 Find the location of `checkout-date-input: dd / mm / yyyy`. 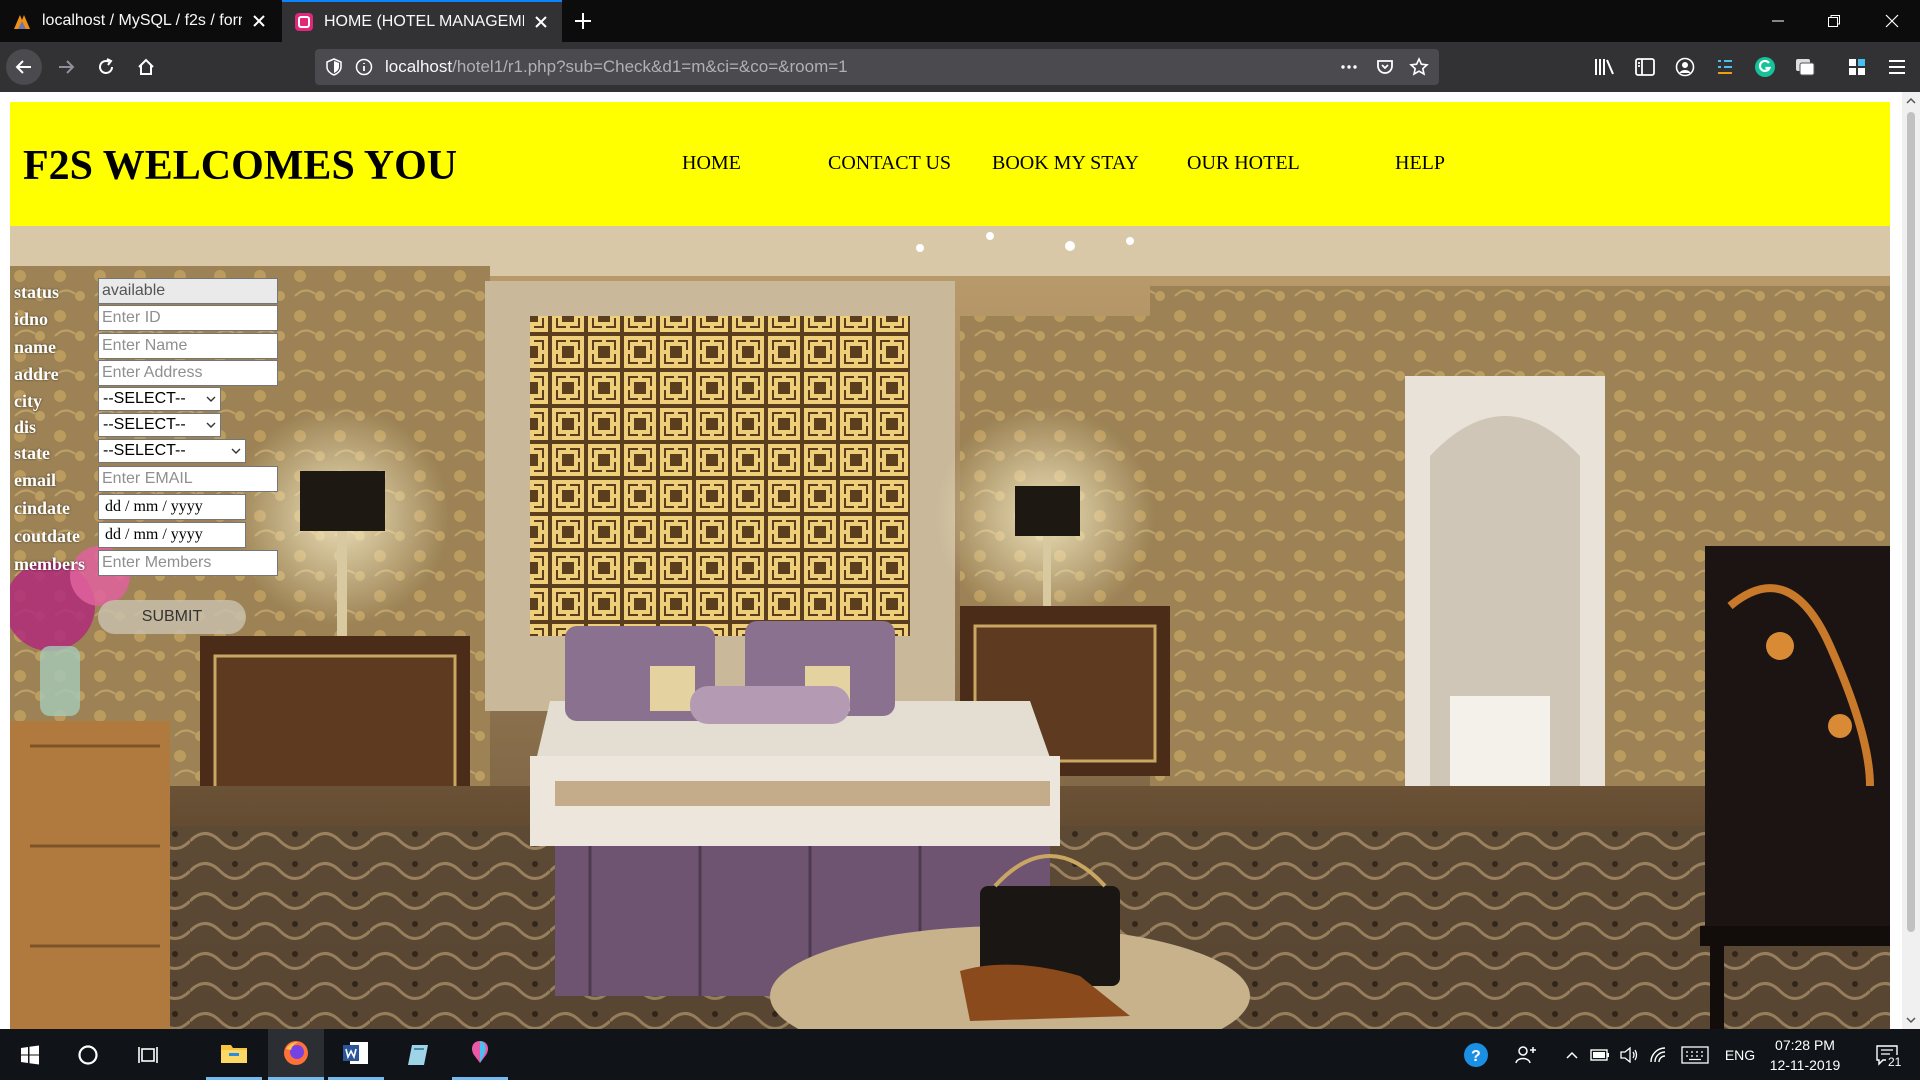

checkout-date-input: dd / mm / yyyy is located at coordinates (172, 535).